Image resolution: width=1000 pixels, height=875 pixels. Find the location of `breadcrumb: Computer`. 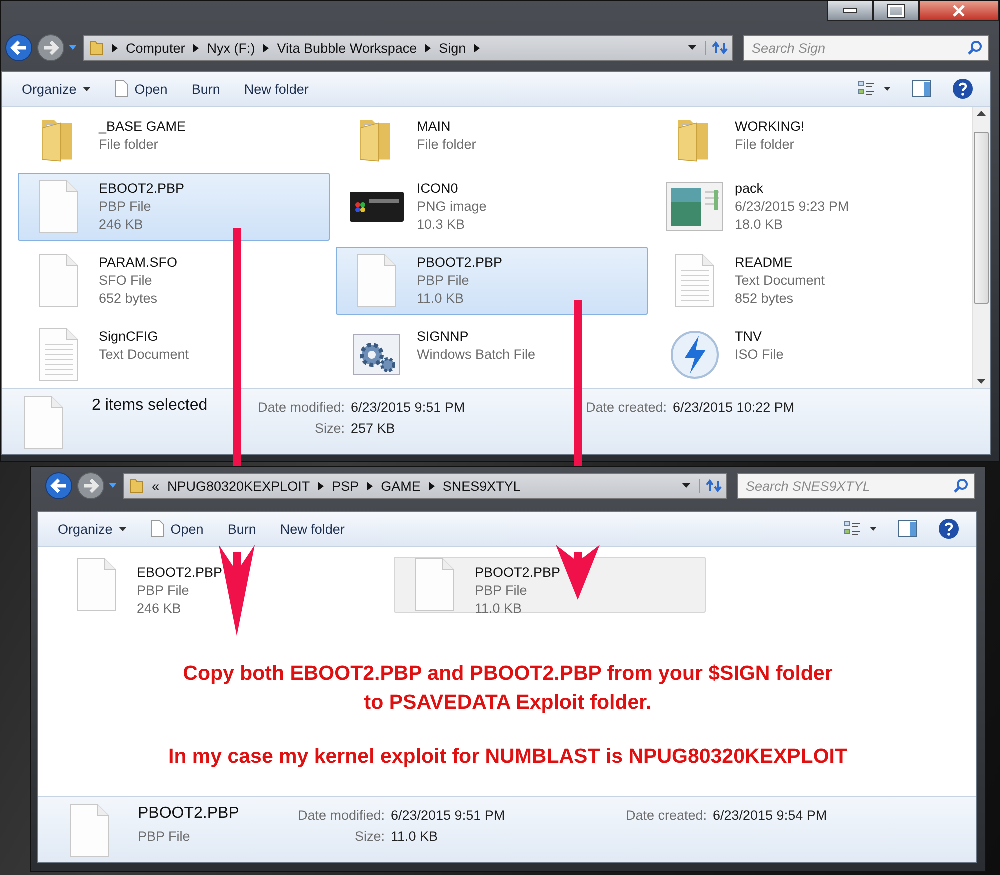

breadcrumb: Computer is located at coordinates (156, 48).